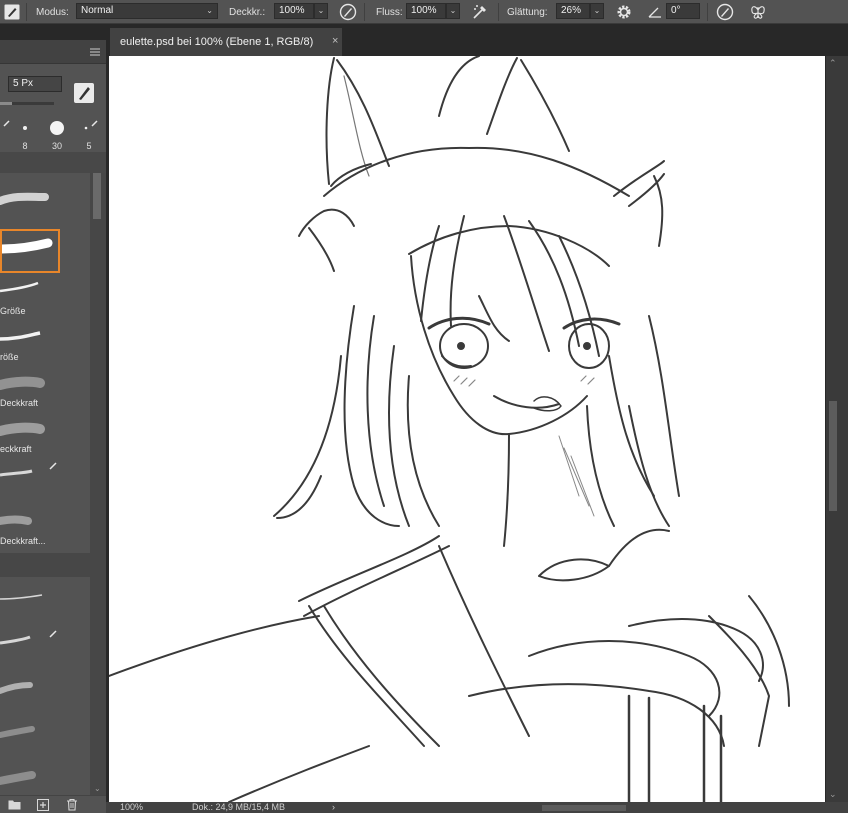  I want to click on settings-gear-icon, so click(624, 12).